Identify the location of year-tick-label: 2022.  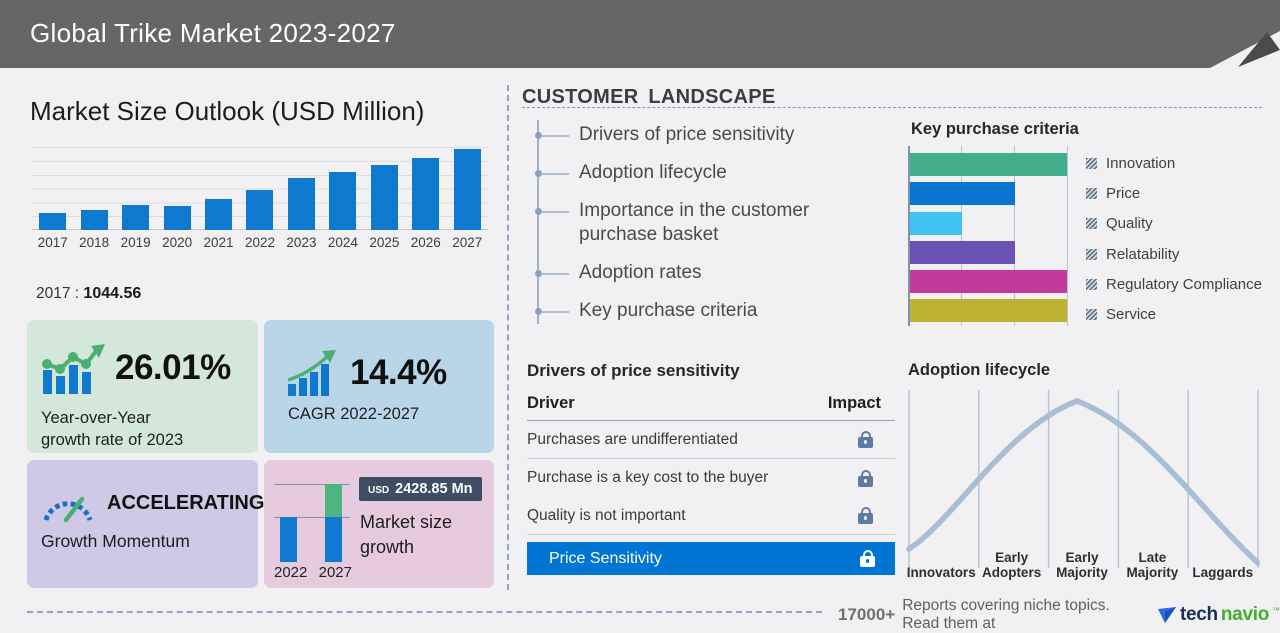
(260, 242).